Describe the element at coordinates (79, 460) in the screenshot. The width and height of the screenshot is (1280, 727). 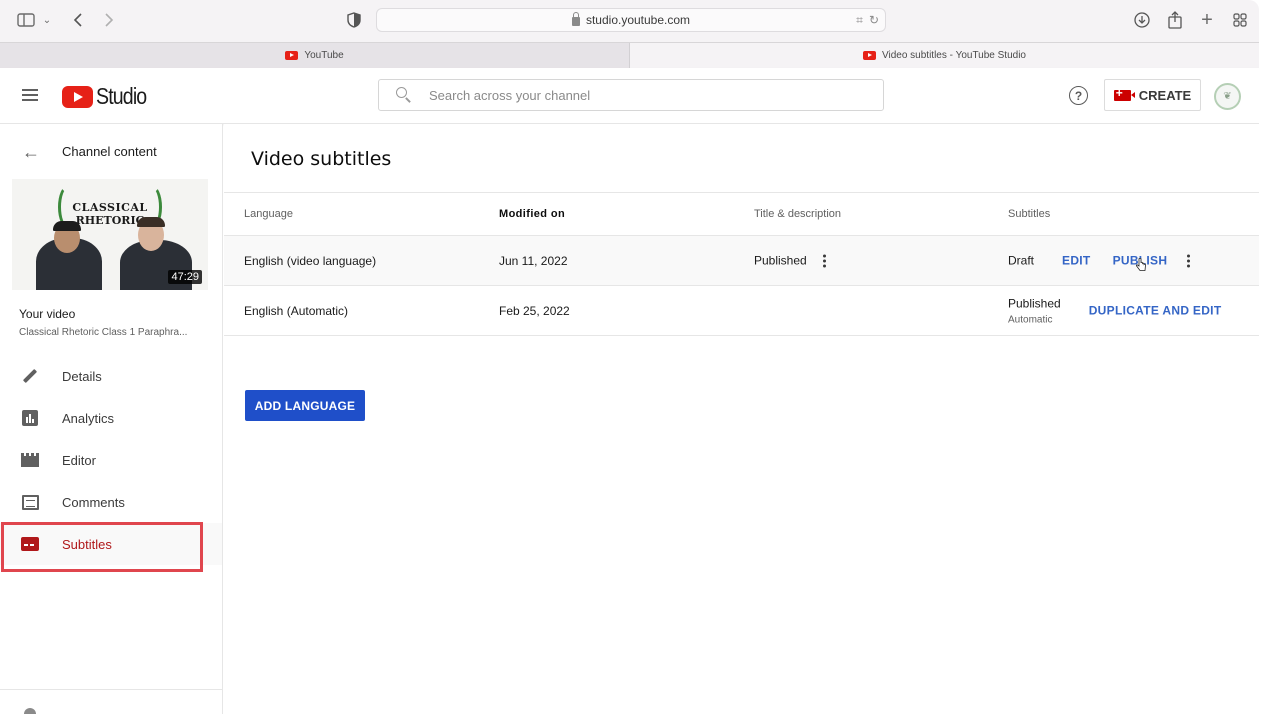
I see `sidebar-item-label: Editor` at that location.